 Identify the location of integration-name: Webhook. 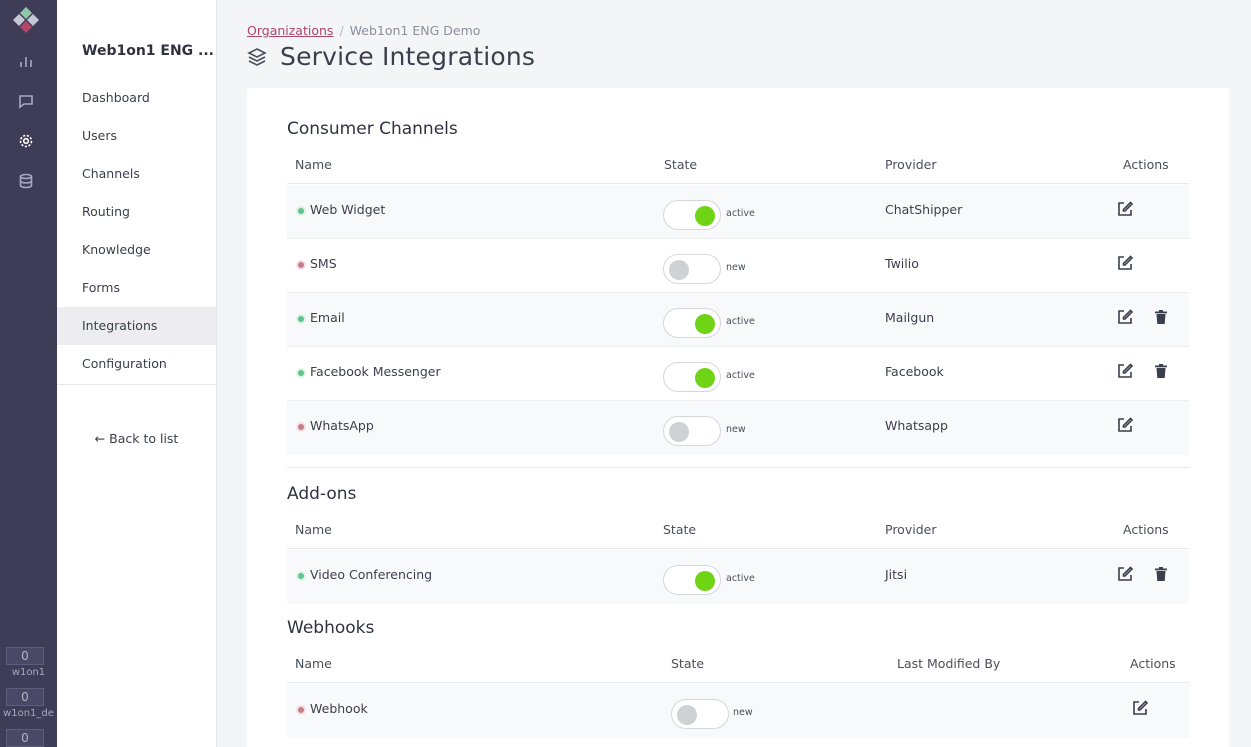
(339, 708).